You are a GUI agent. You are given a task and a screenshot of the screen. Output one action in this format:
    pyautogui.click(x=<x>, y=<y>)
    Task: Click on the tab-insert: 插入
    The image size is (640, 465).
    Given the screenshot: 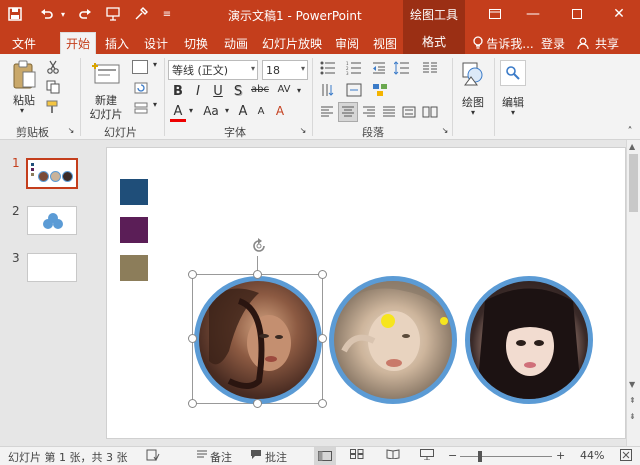 What is the action you would take?
    pyautogui.click(x=117, y=43)
    